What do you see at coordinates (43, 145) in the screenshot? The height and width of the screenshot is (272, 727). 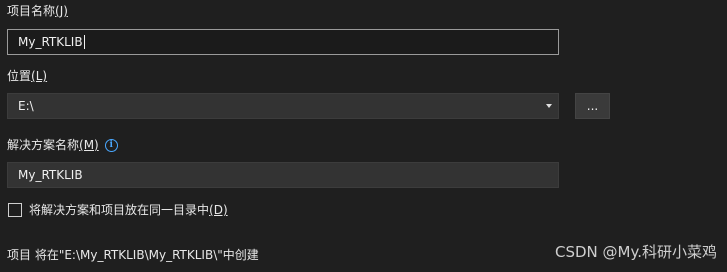 I see `solution-name-label-text: 解决方案名称` at bounding box center [43, 145].